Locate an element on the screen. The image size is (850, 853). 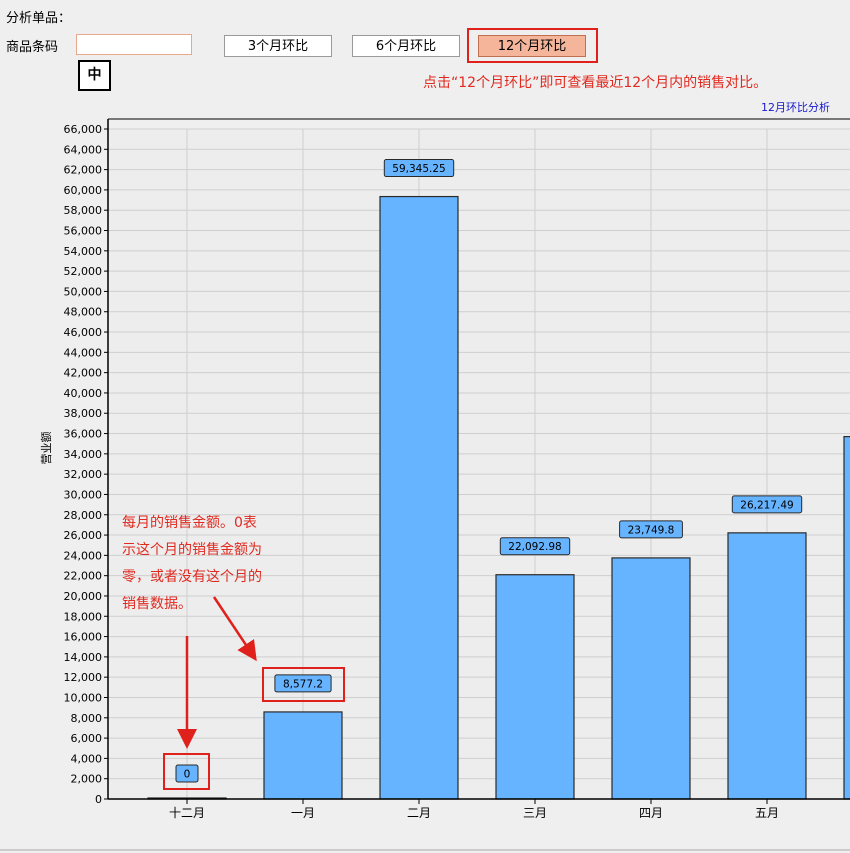
y-tick-label: 62,000 is located at coordinates (83, 170).